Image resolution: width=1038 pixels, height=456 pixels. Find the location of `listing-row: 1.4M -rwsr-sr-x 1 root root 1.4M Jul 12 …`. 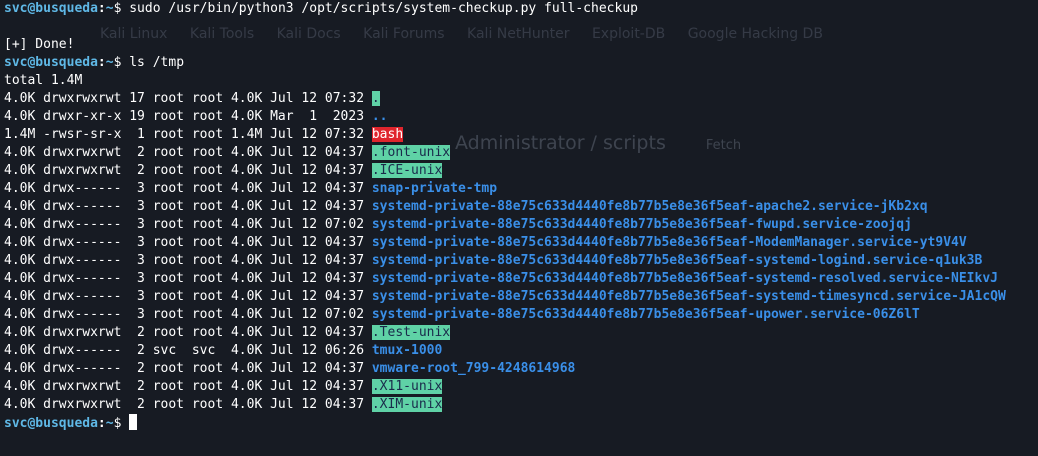

listing-row: 1.4M -rwsr-sr-x 1 root root 1.4M Jul 12 … is located at coordinates (519, 135).